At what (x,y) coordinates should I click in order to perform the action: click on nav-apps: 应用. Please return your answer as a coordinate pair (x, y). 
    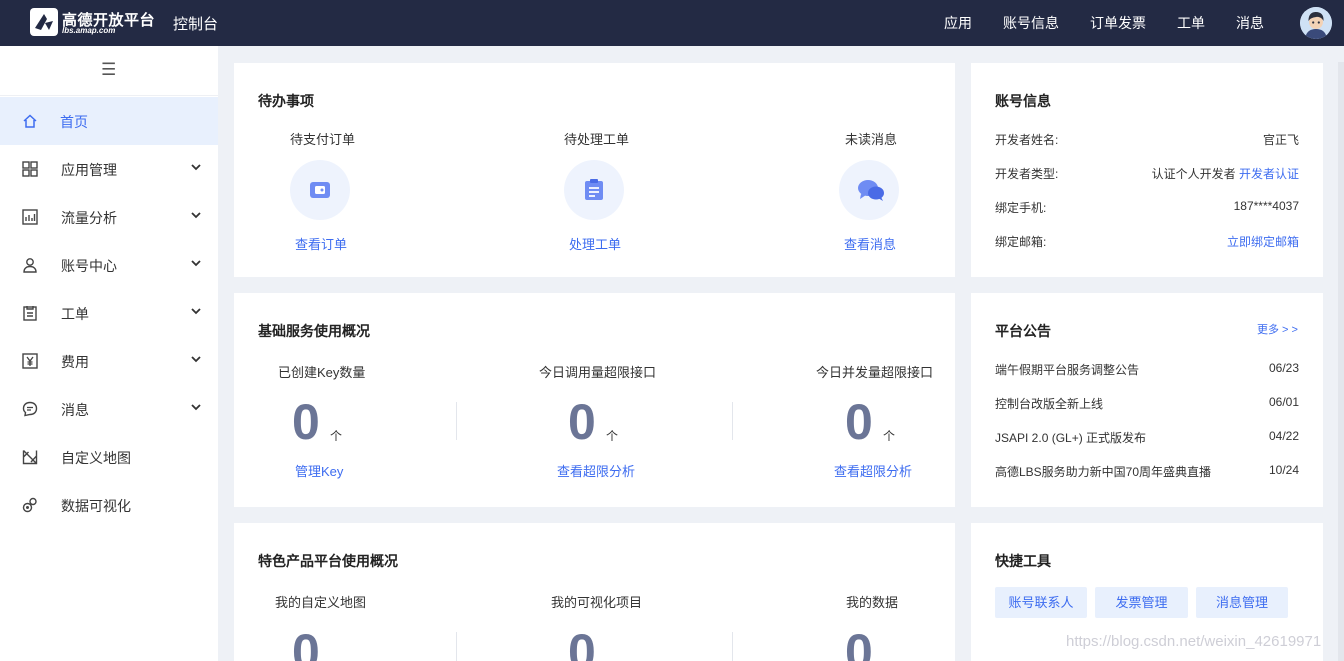
    Looking at the image, I should click on (958, 23).